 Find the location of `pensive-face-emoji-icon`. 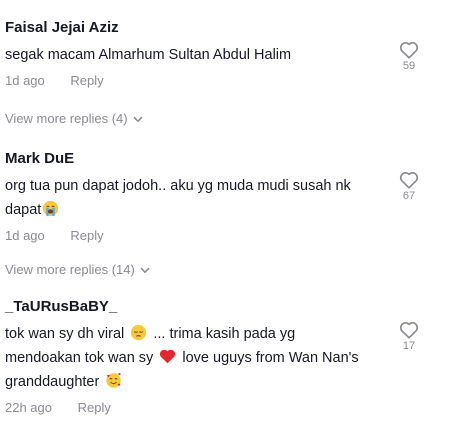

pensive-face-emoji-icon is located at coordinates (139, 332).